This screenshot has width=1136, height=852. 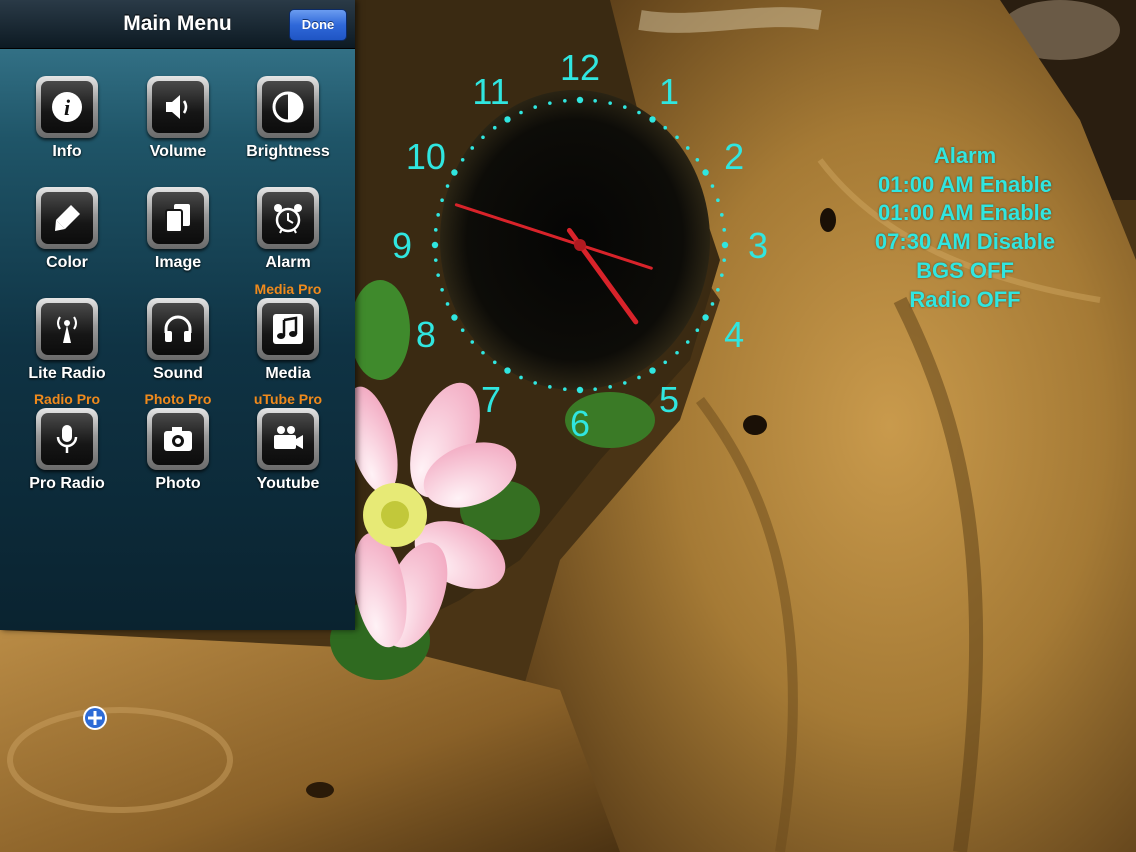 I want to click on clock-number: 4, so click(x=734, y=334).